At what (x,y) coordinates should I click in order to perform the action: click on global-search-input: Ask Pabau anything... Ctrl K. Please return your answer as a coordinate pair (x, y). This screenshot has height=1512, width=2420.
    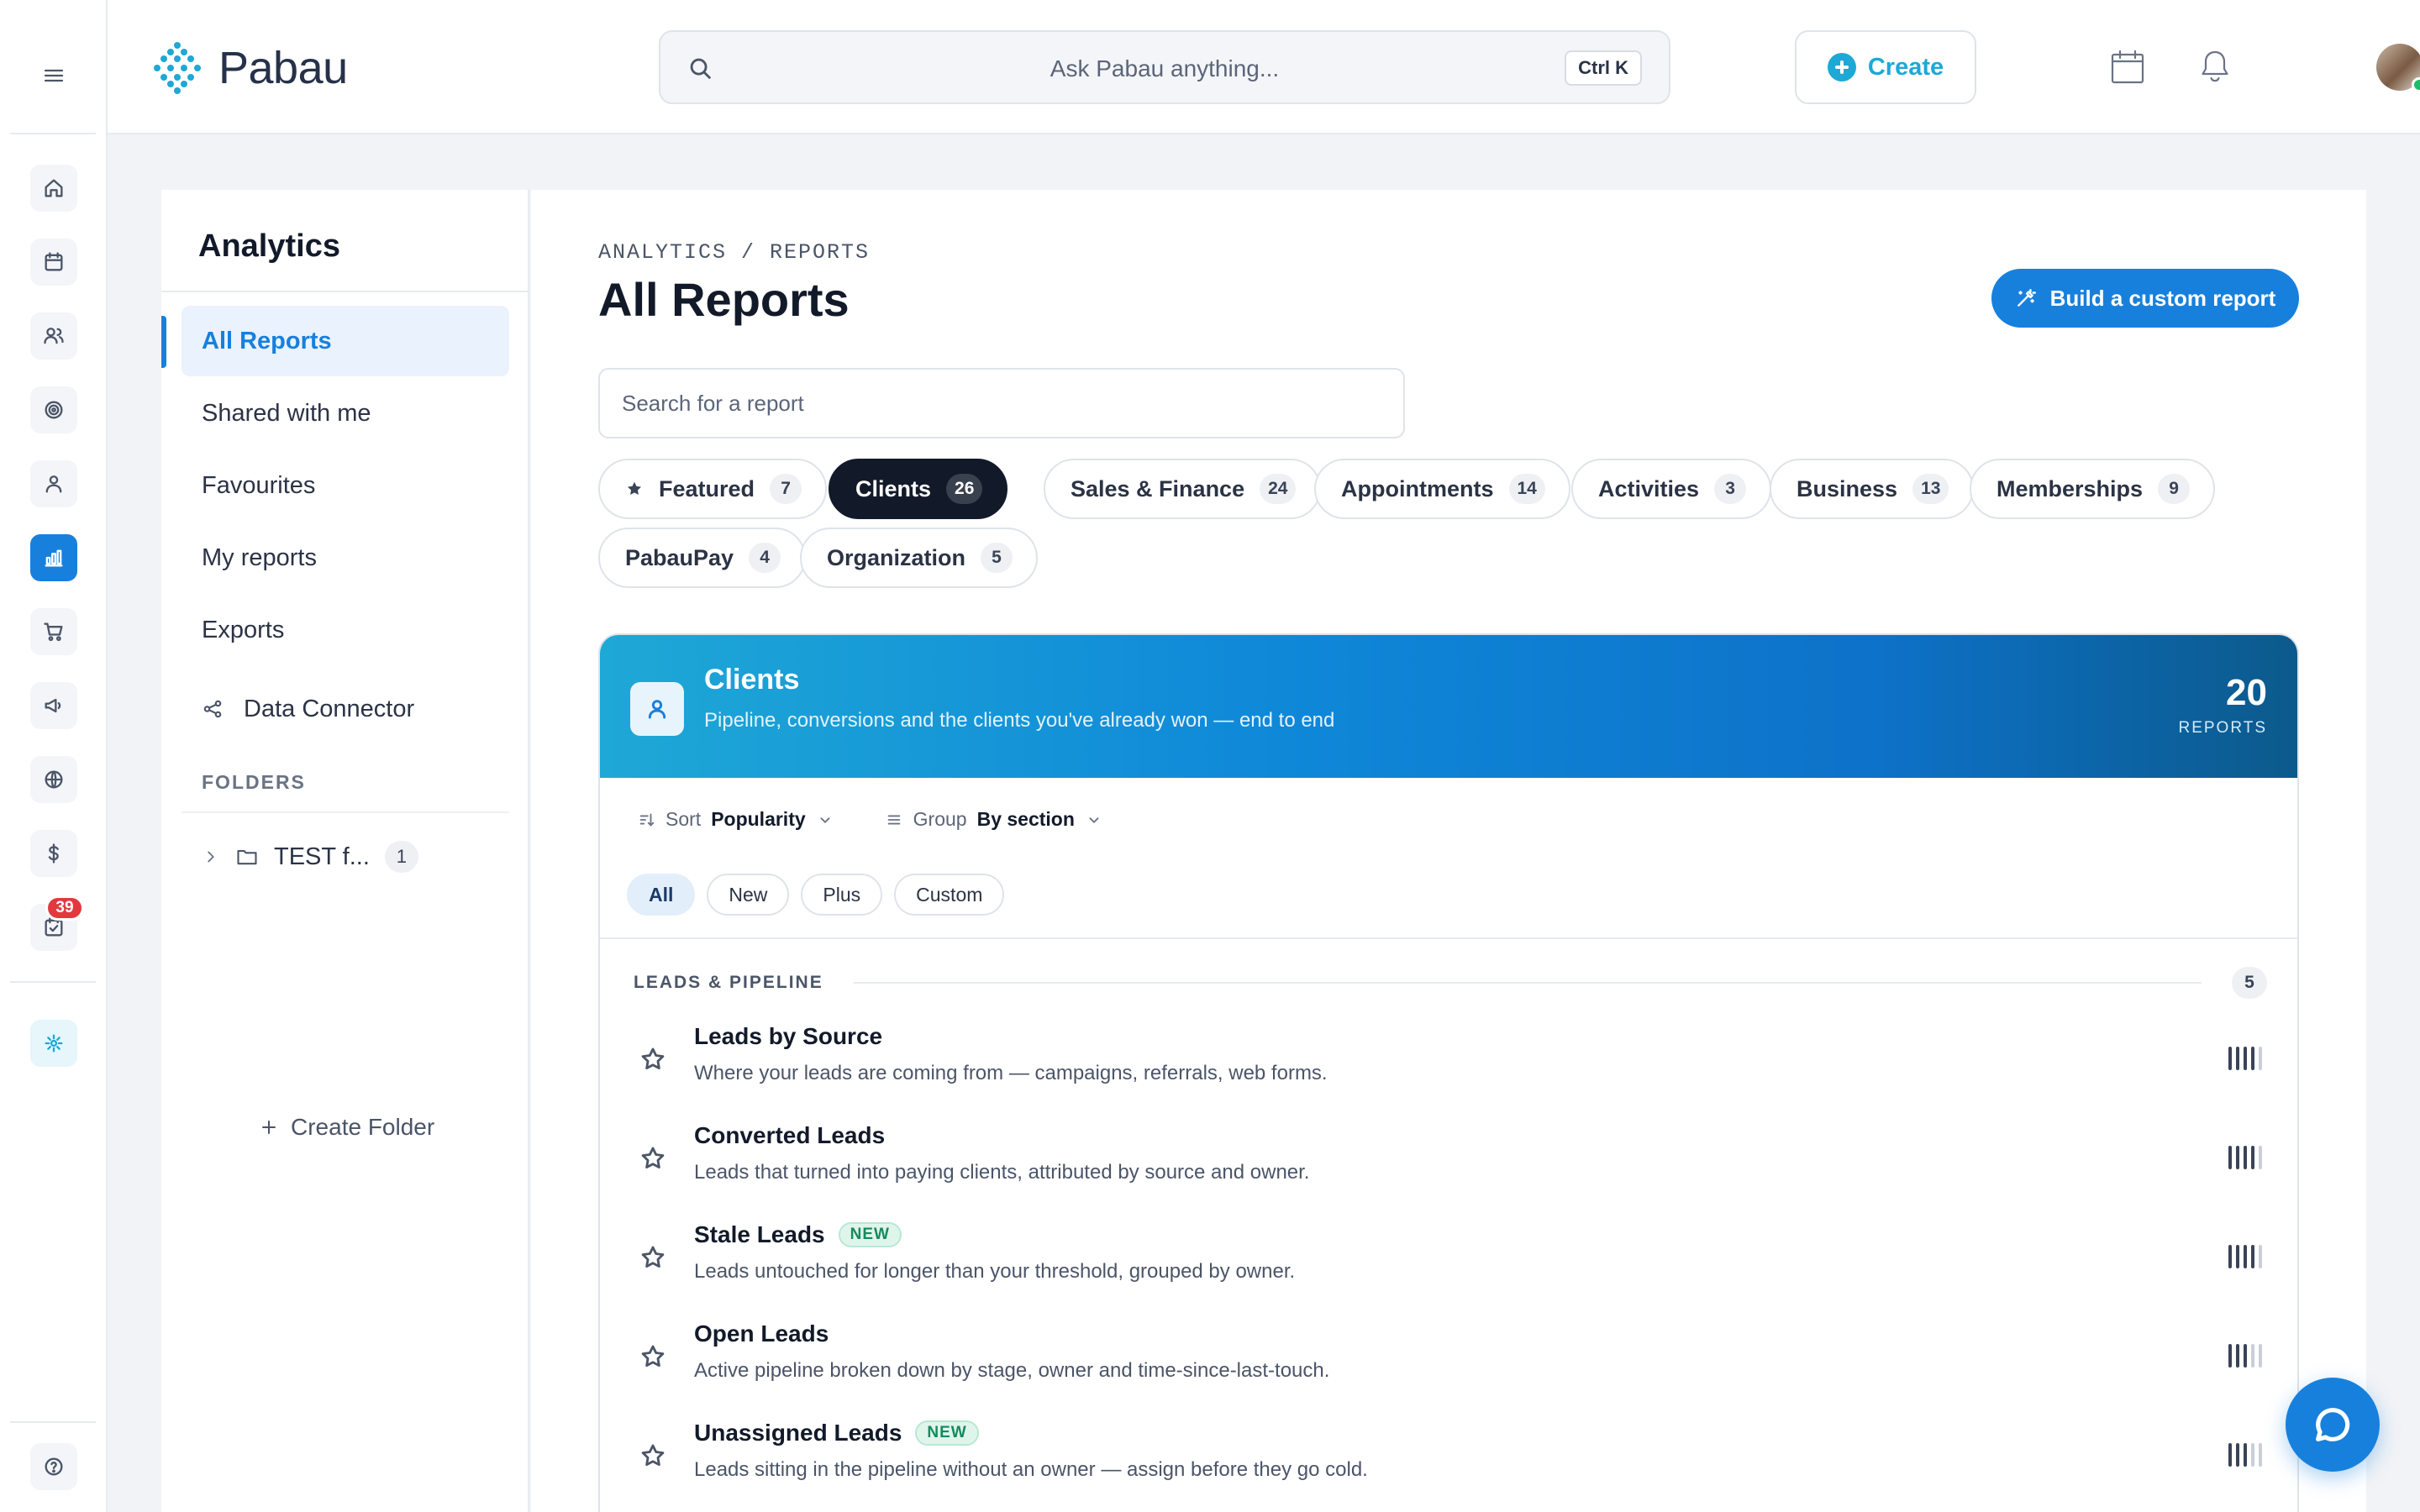
    Looking at the image, I should click on (1164, 67).